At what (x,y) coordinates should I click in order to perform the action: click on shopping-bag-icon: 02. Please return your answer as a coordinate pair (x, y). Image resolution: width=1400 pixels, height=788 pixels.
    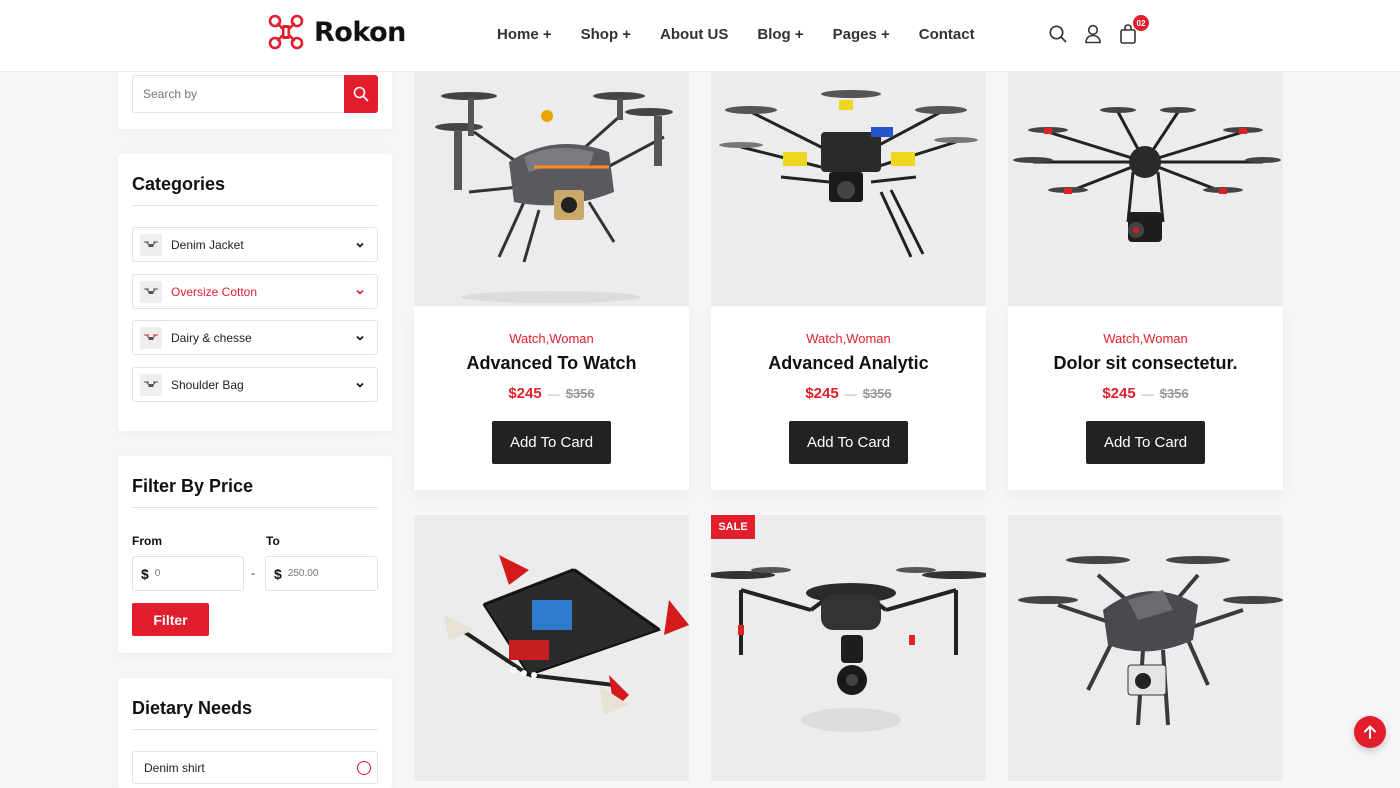
    Looking at the image, I should click on (1133, 30).